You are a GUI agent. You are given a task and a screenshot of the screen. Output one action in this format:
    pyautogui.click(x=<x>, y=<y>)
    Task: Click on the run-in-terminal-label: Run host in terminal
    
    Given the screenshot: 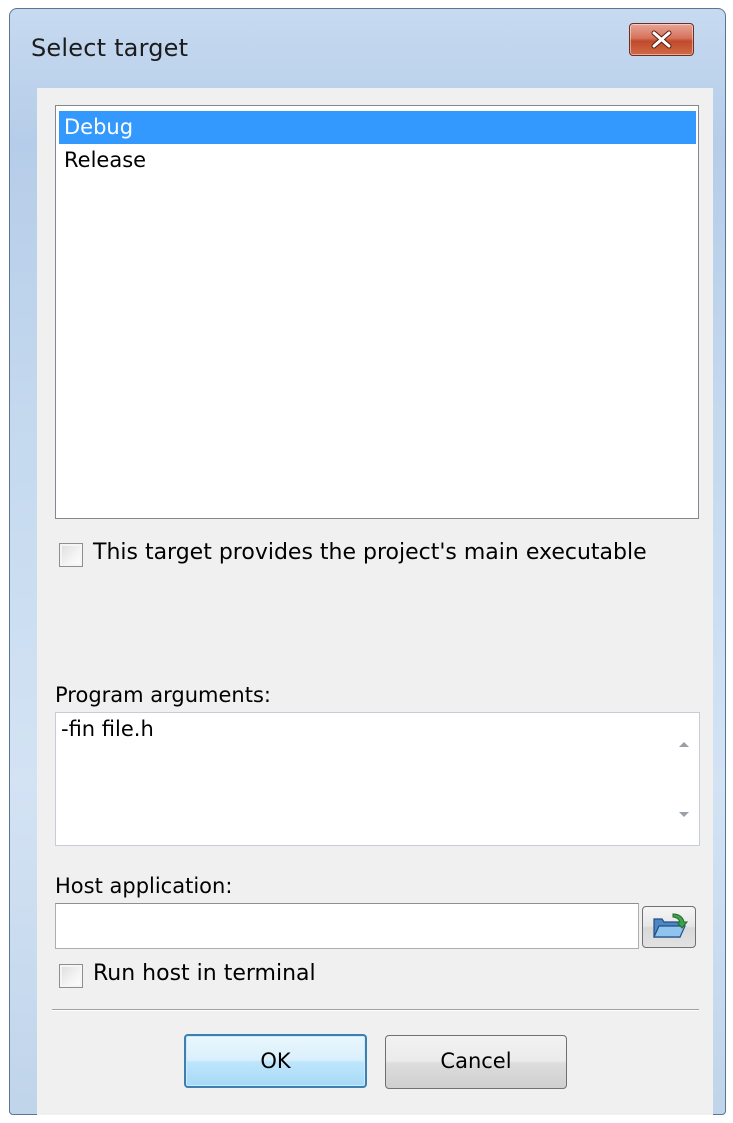 What is the action you would take?
    pyautogui.click(x=204, y=973)
    